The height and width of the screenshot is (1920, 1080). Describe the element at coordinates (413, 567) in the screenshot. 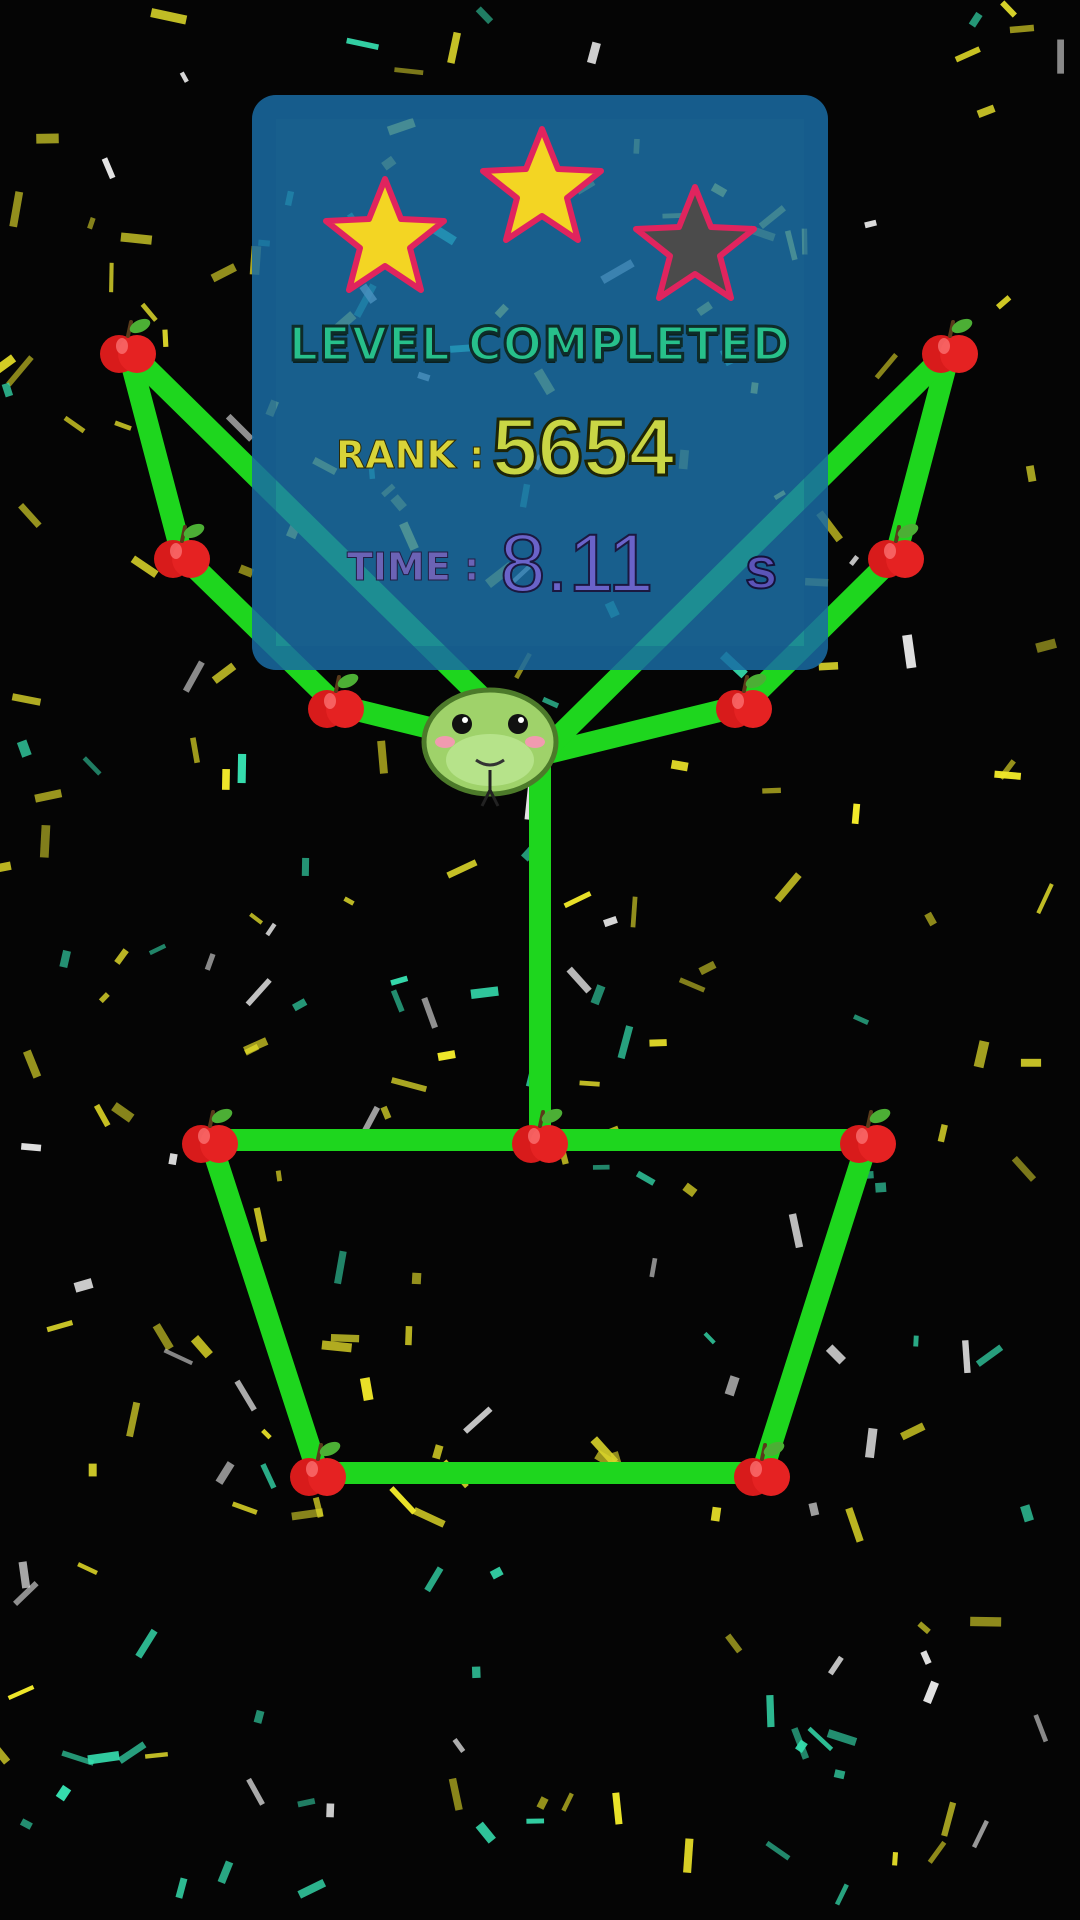

I see `time-label: TIME :` at that location.